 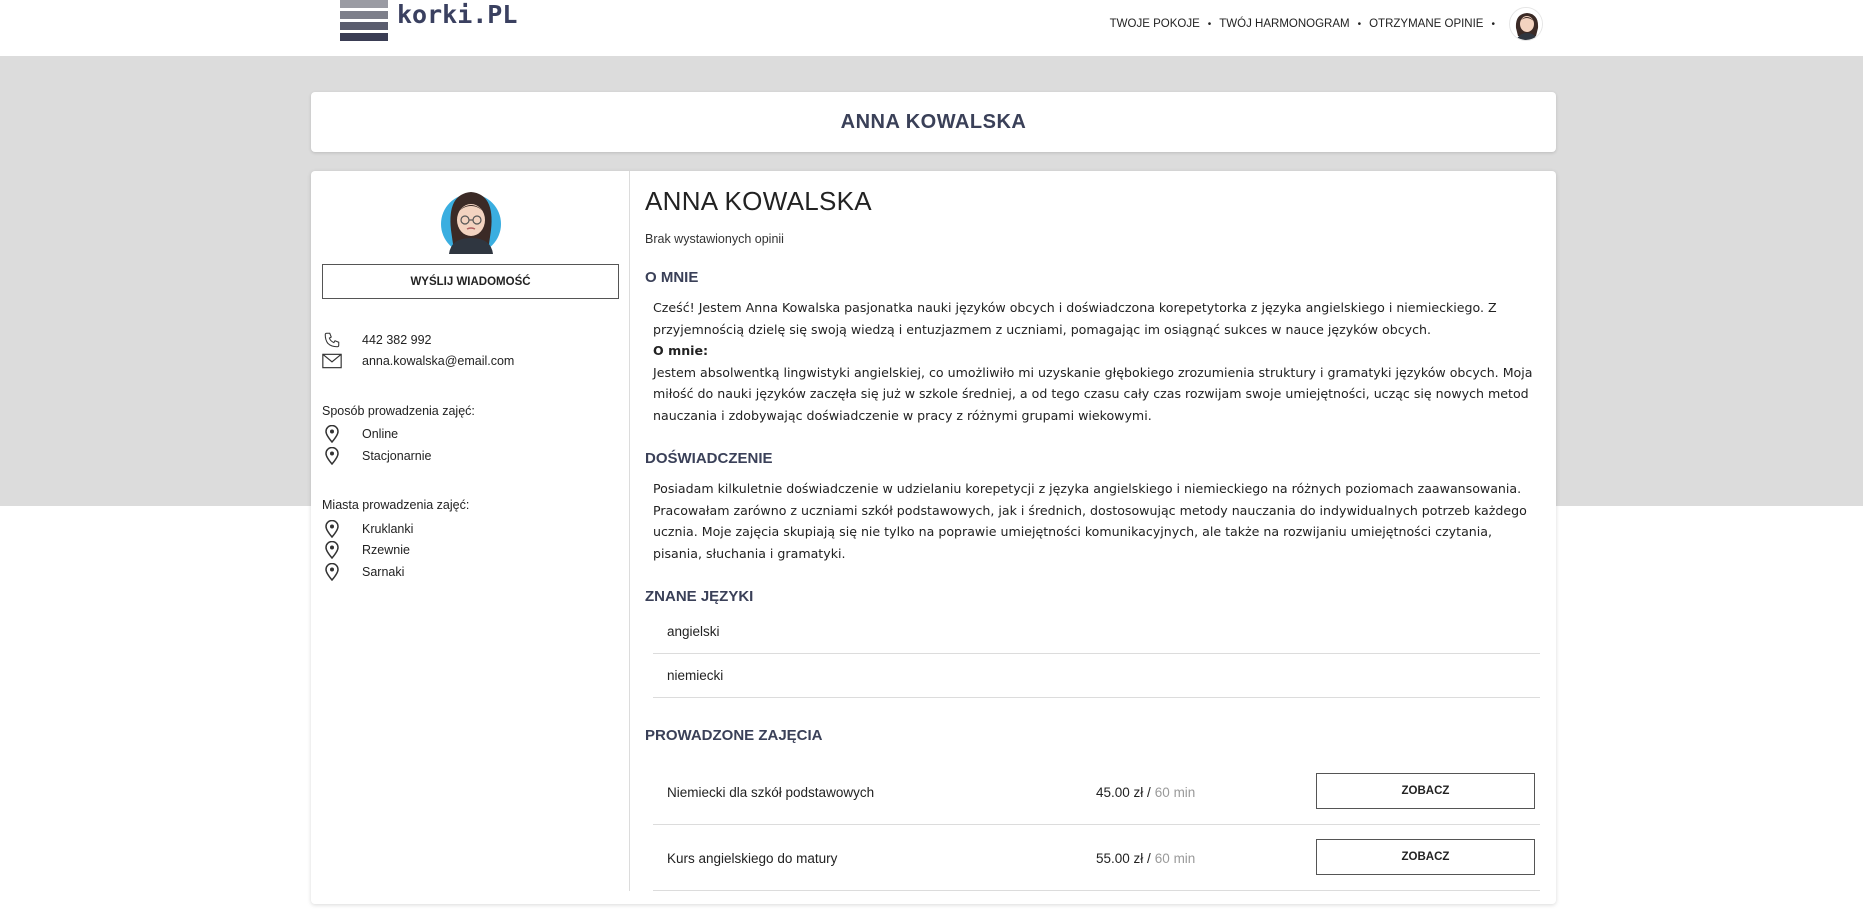 I want to click on profile-name: ANNA KOWALSKA, so click(x=758, y=201).